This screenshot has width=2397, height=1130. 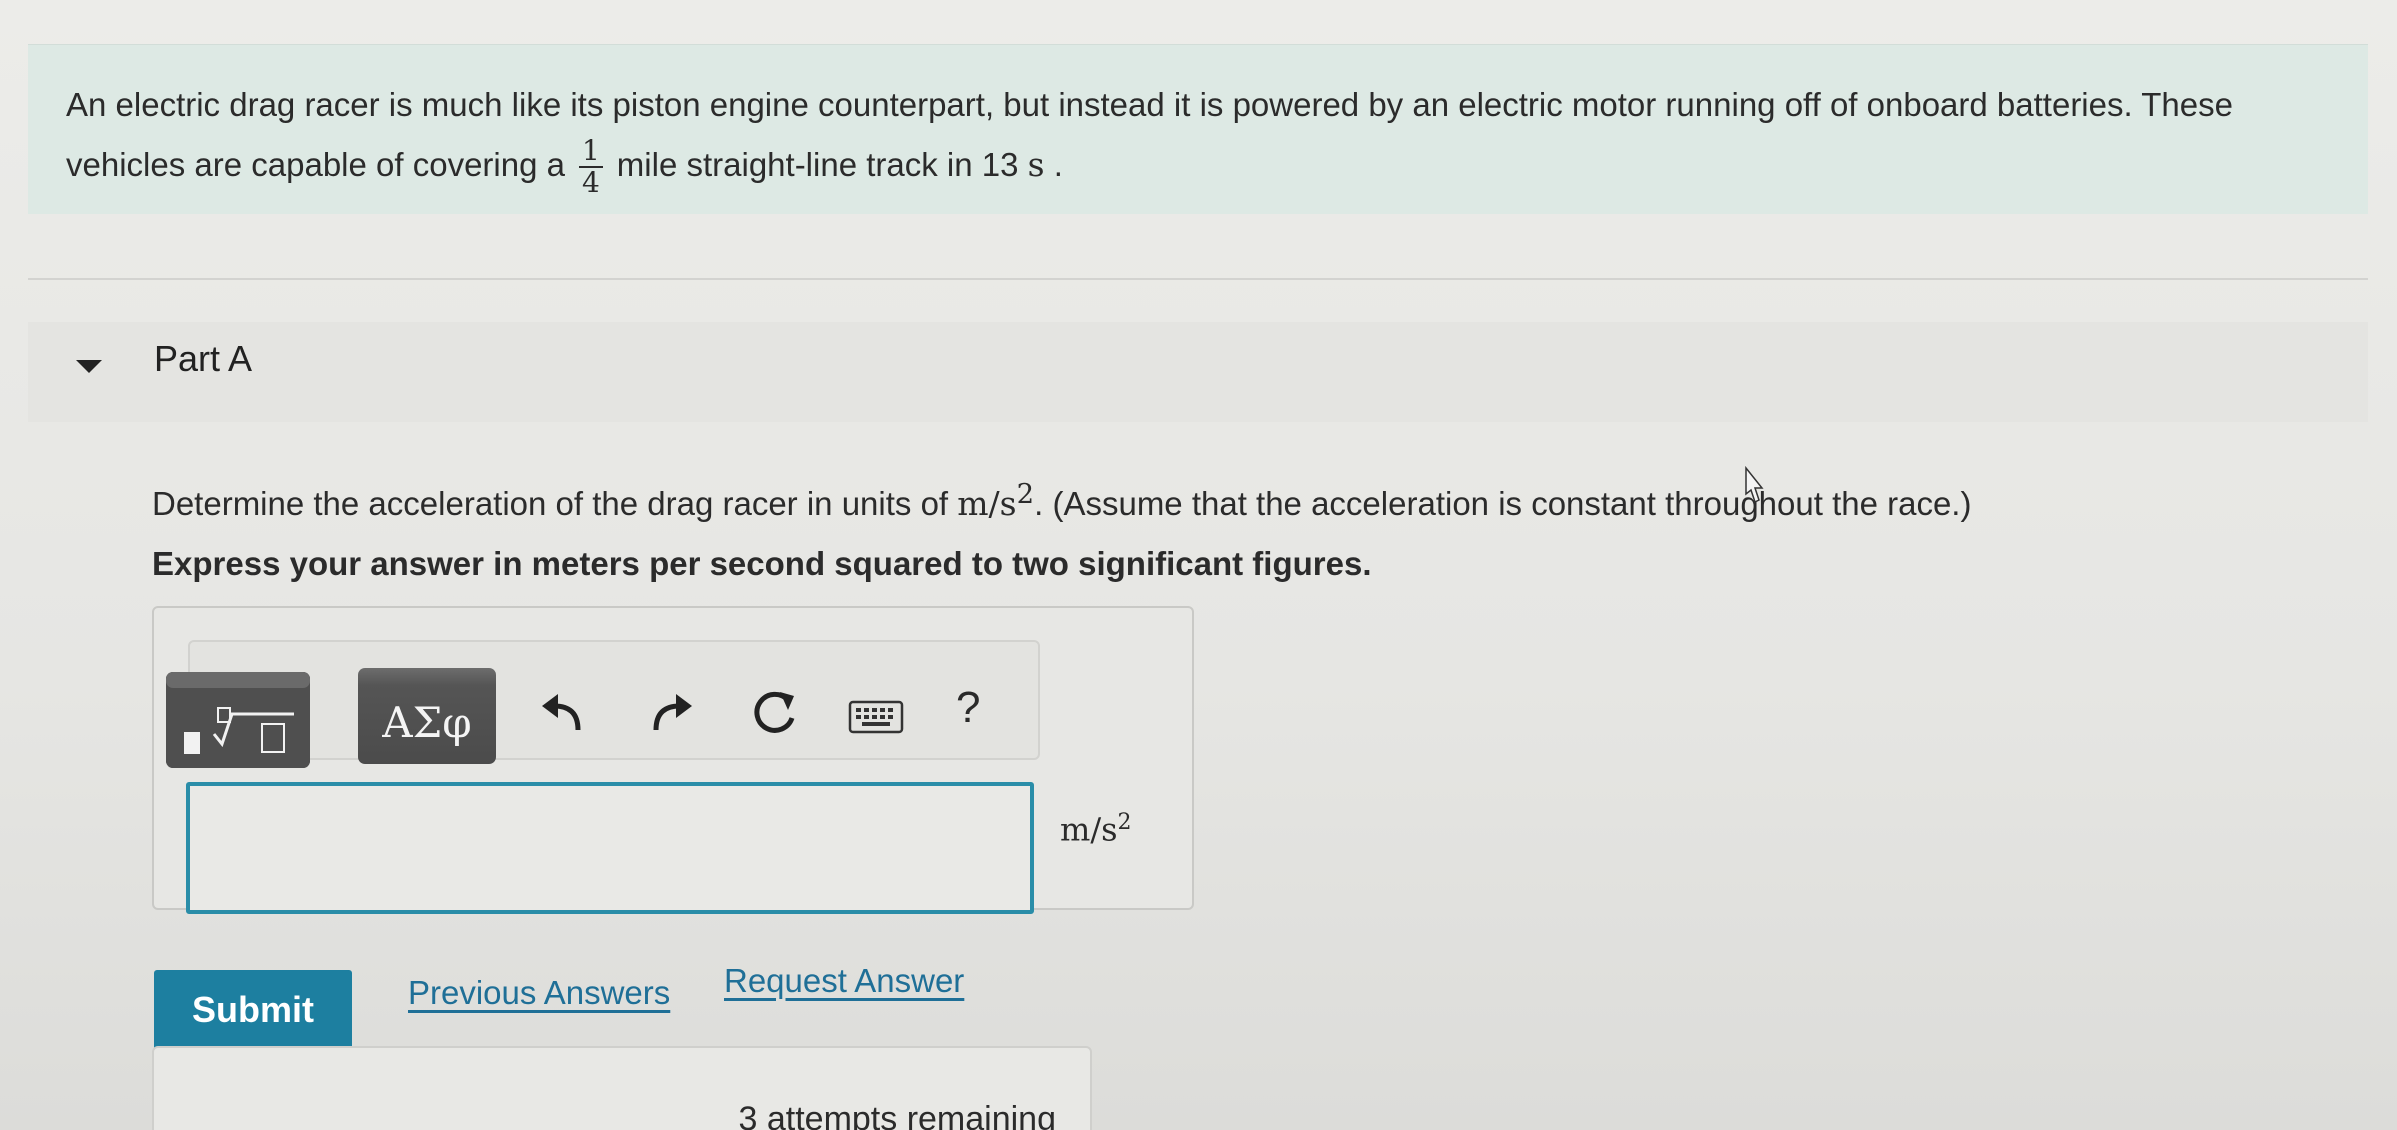 What do you see at coordinates (844, 981) in the screenshot?
I see `request-answer-link: Request Answer` at bounding box center [844, 981].